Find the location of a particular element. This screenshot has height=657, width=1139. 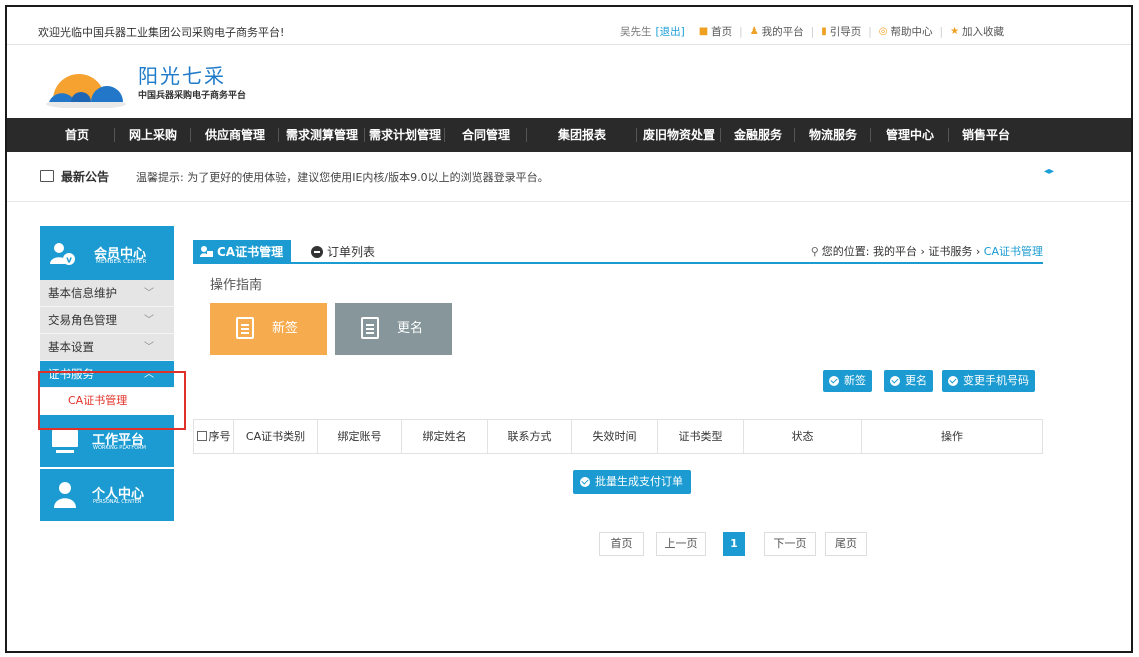

user-name: 吴先生 is located at coordinates (636, 32).